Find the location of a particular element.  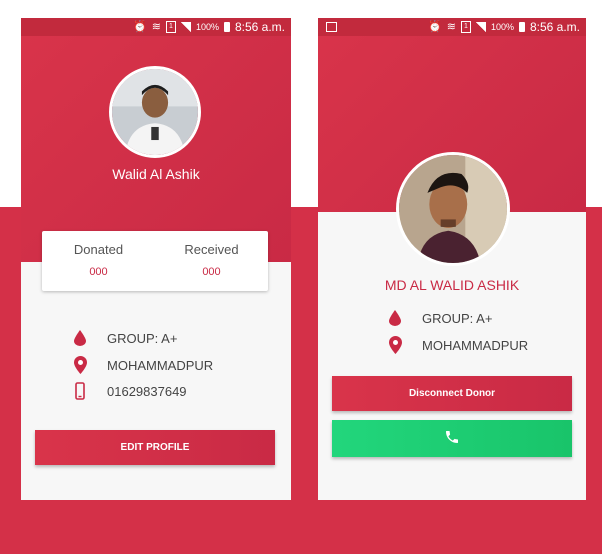

call-button is located at coordinates (452, 438).